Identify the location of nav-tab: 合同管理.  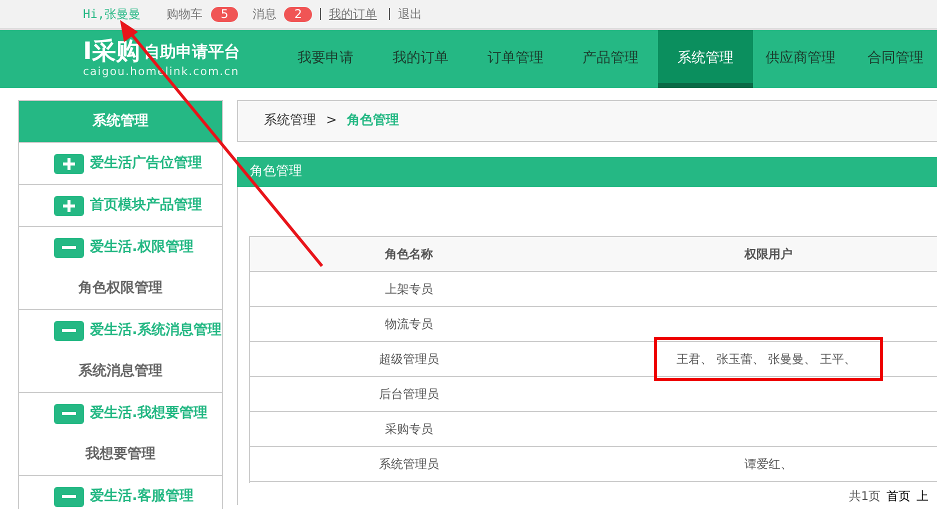
(892, 59).